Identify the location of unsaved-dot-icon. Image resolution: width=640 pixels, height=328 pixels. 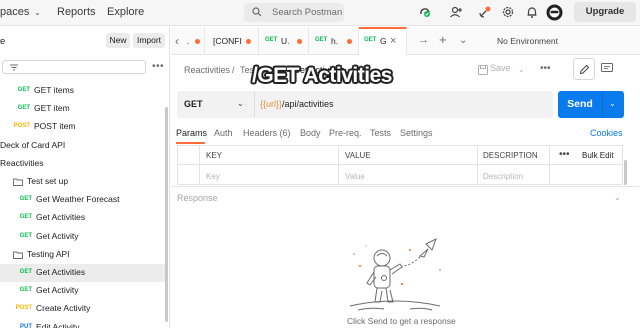
(349, 41).